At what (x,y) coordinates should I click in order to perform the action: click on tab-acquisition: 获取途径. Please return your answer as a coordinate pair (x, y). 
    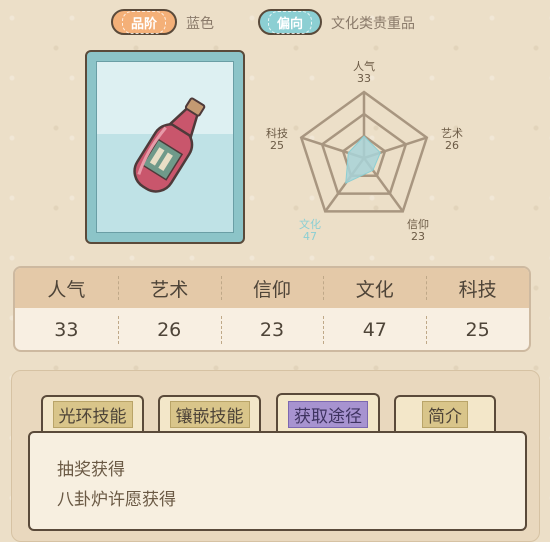
    Looking at the image, I should click on (328, 413).